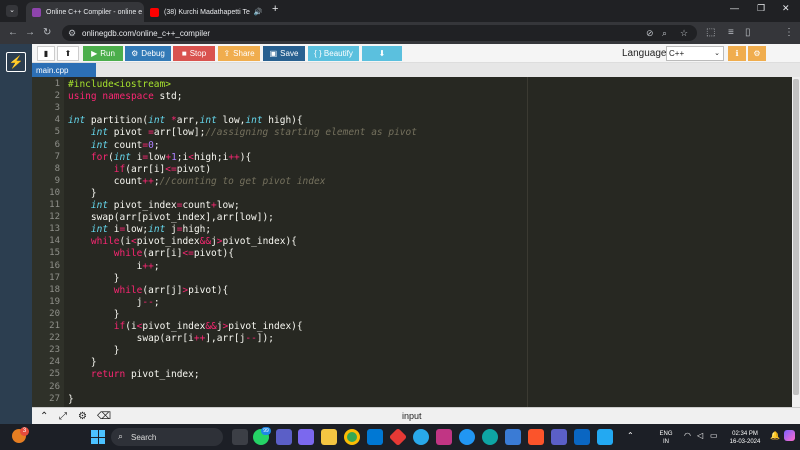 The width and height of the screenshot is (800, 450). I want to click on chevron-up-icon: ⌃, so click(44, 416).